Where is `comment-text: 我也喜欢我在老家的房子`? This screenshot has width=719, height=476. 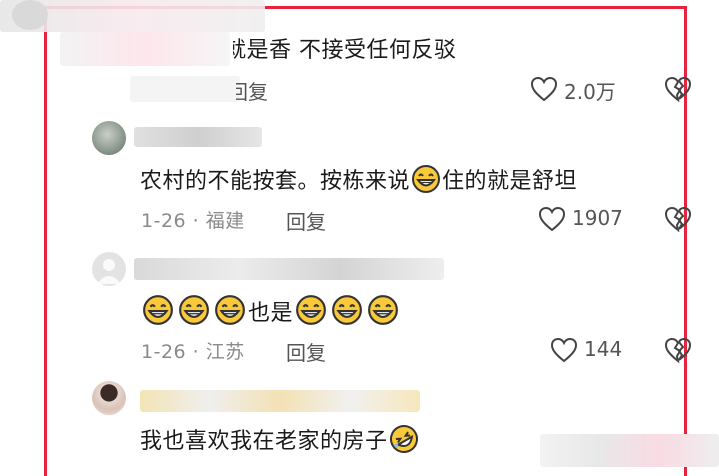
comment-text: 我也喜欢我在老家的房子 is located at coordinates (280, 440).